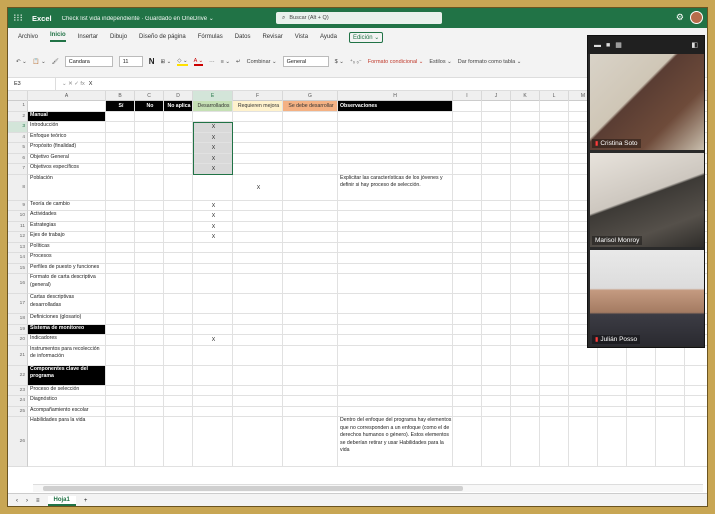  I want to click on cell-b7, so click(120, 169).